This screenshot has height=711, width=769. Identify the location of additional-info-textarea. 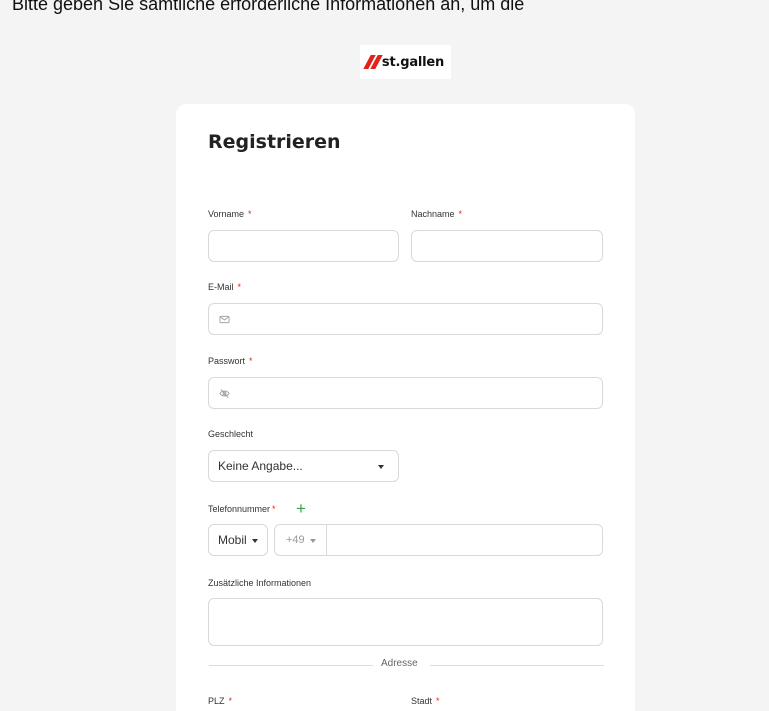
(405, 622).